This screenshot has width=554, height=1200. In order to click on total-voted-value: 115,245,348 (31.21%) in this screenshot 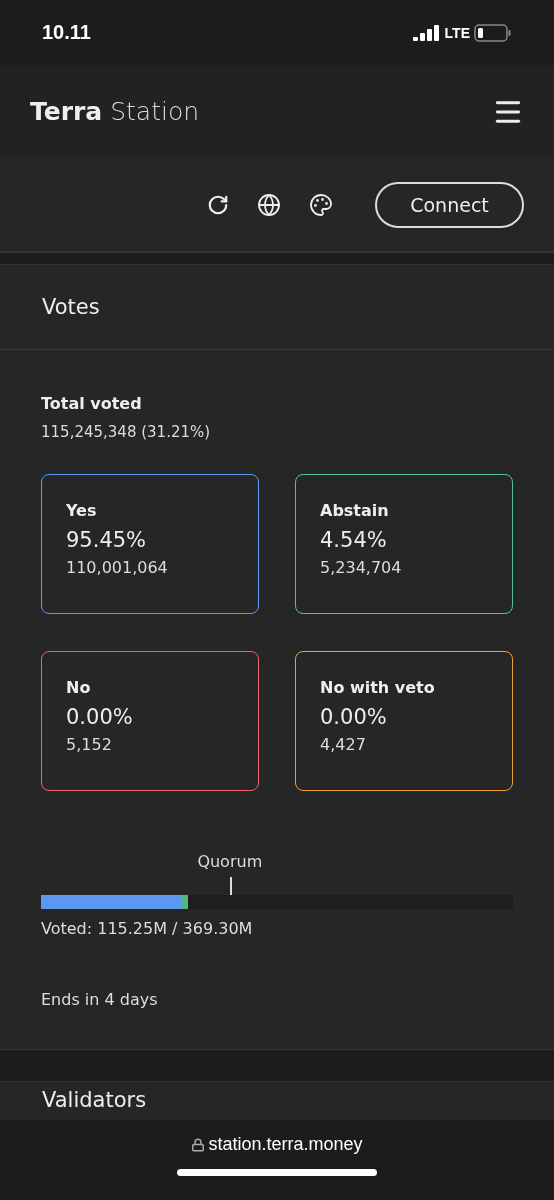, I will do `click(126, 432)`.